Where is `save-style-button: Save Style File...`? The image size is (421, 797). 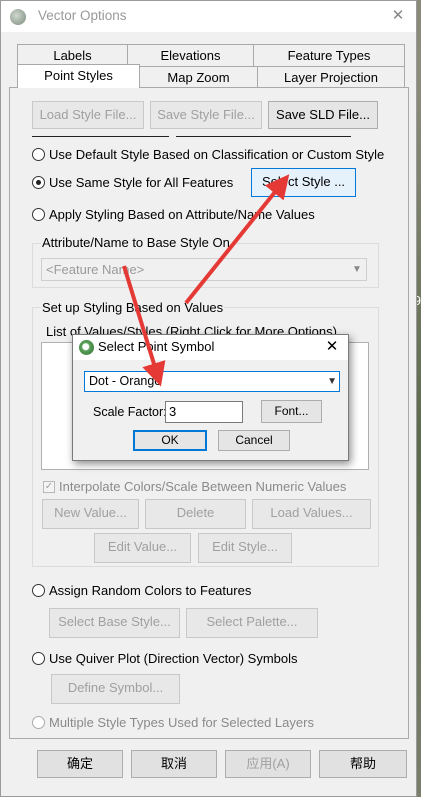 save-style-button: Save Style File... is located at coordinates (206, 115).